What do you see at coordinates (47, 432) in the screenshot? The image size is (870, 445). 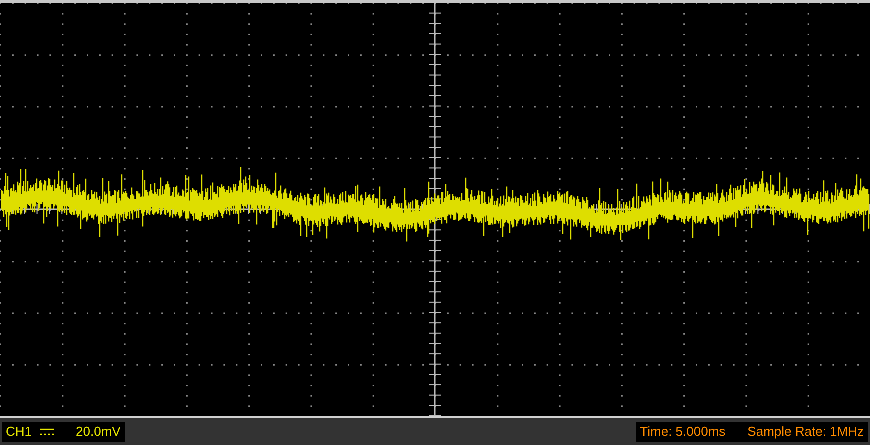 I see `dc-coupling-icon` at bounding box center [47, 432].